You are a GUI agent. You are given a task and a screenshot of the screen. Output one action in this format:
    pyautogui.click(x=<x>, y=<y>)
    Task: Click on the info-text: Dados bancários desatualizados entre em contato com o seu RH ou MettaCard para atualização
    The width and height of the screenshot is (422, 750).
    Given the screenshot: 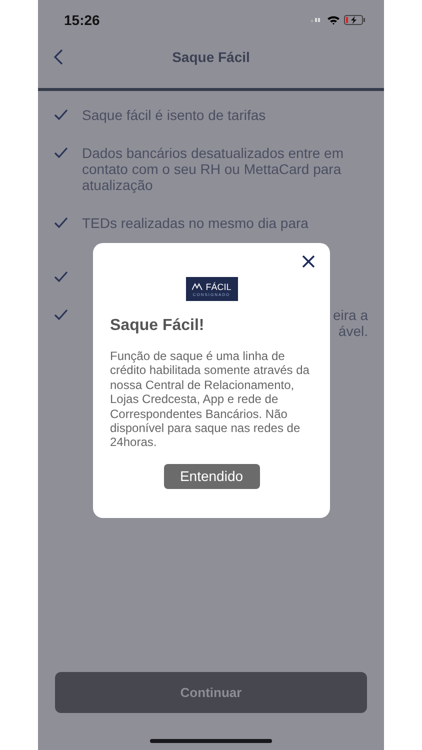 What is the action you would take?
    pyautogui.click(x=213, y=169)
    